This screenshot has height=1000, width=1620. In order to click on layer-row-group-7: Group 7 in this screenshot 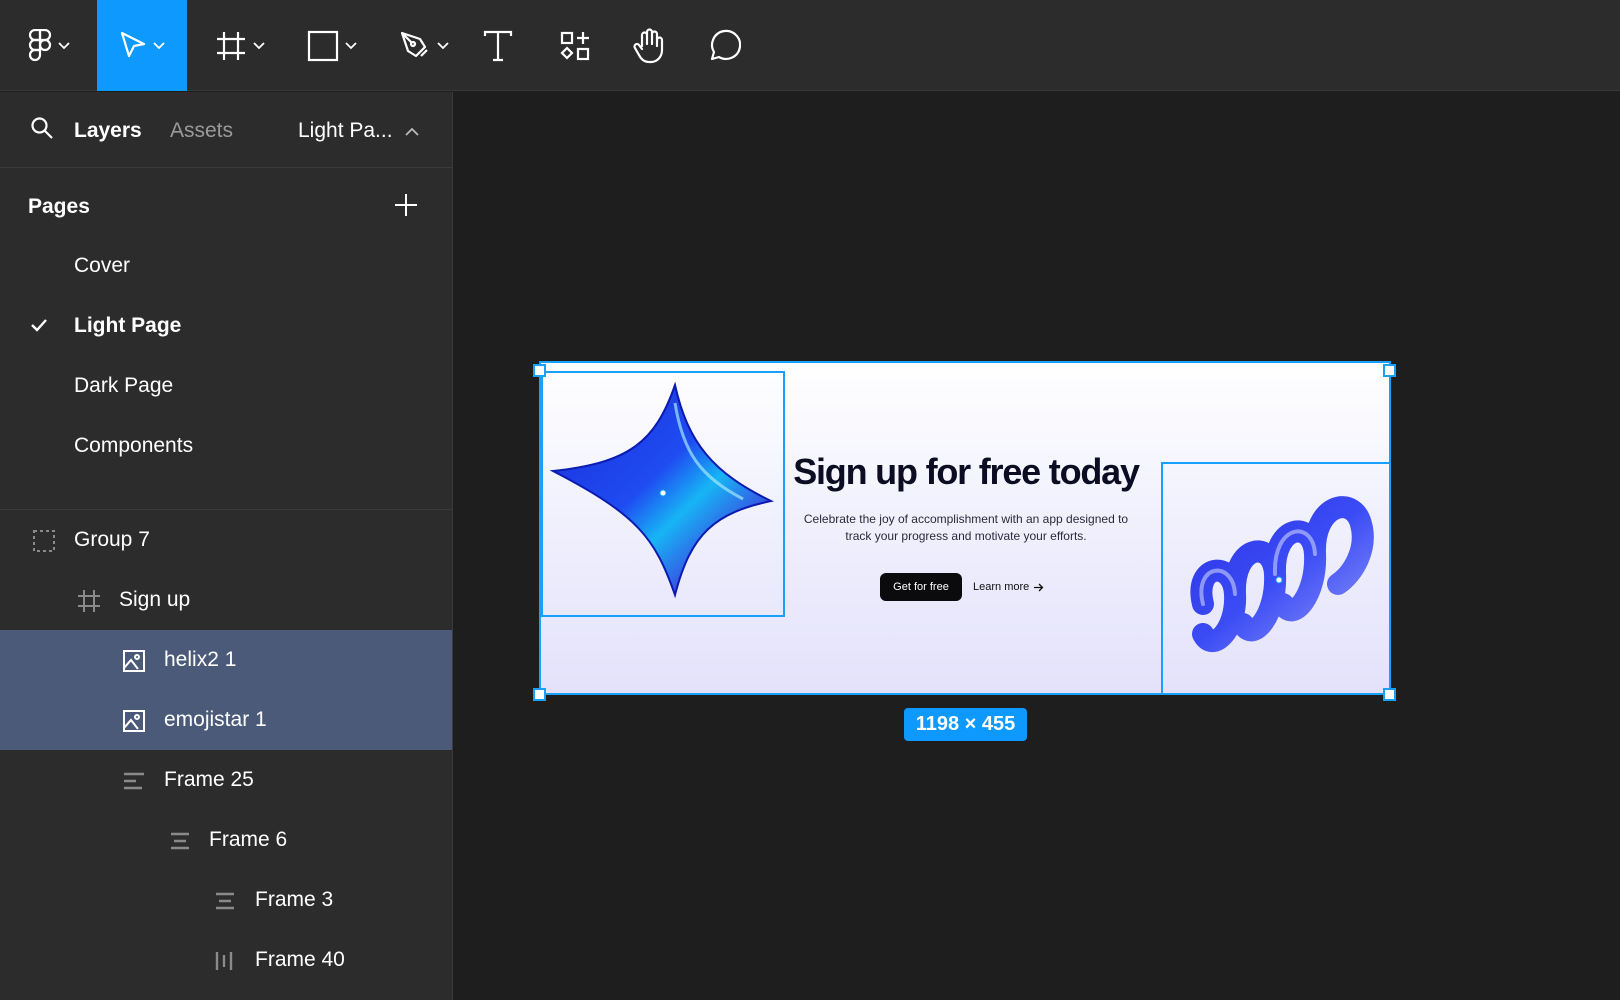, I will do `click(226, 540)`.